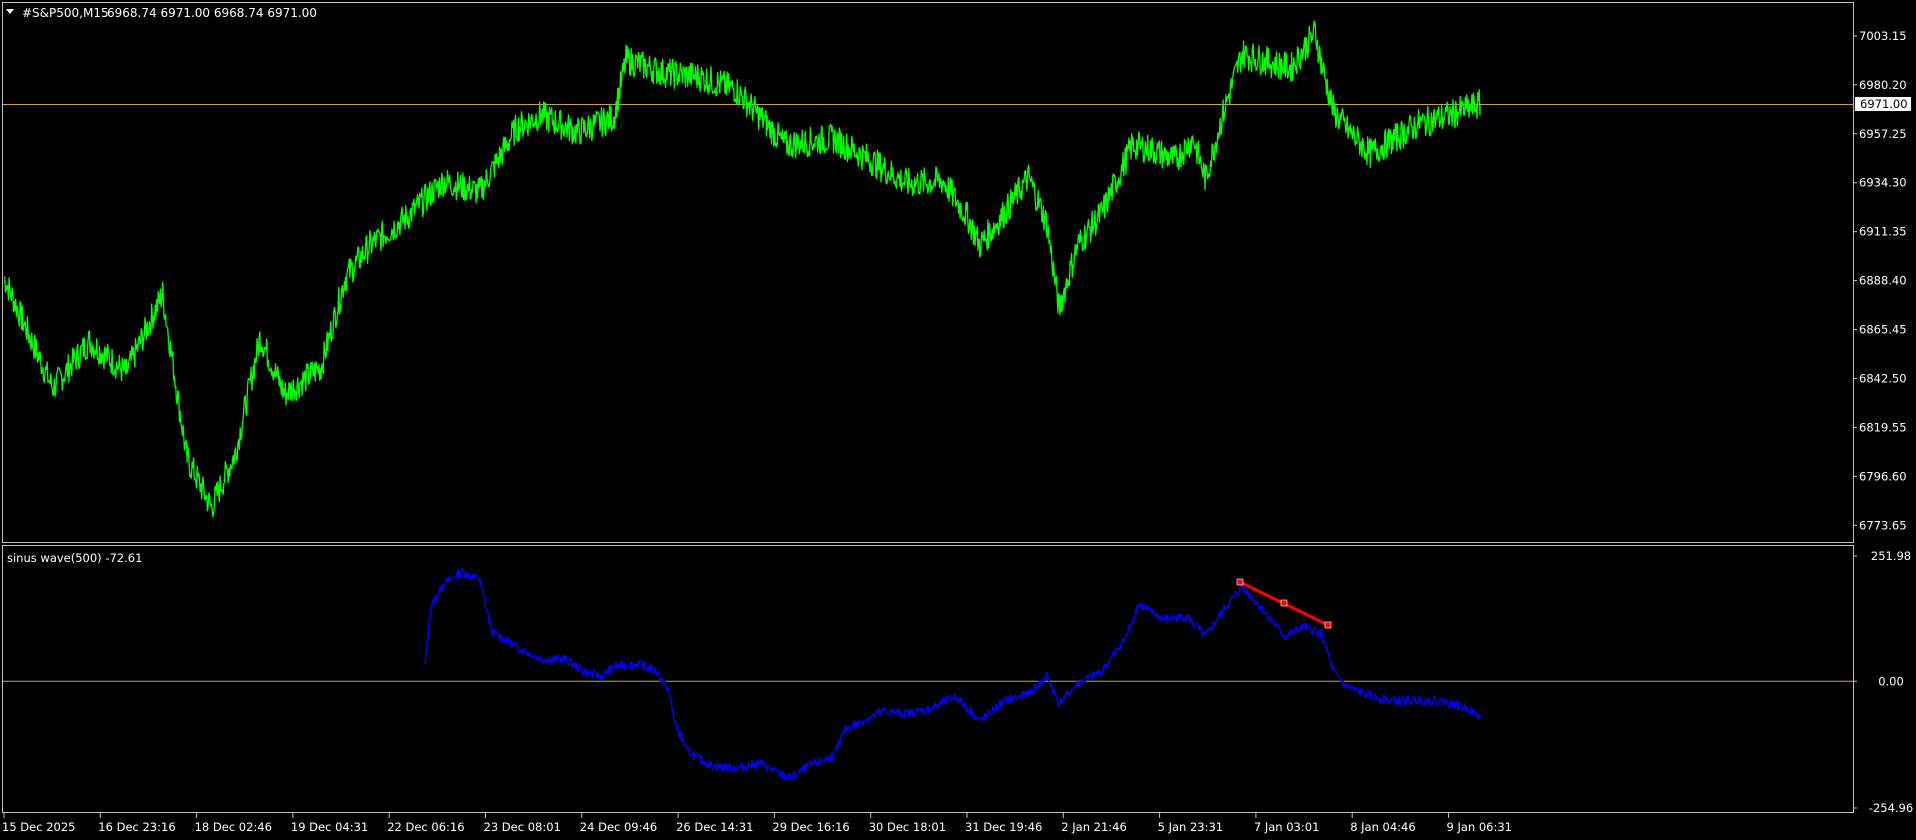 This screenshot has height=840, width=1916. What do you see at coordinates (618, 827) in the screenshot?
I see `time-tick-label: 24 Dec 09:46` at bounding box center [618, 827].